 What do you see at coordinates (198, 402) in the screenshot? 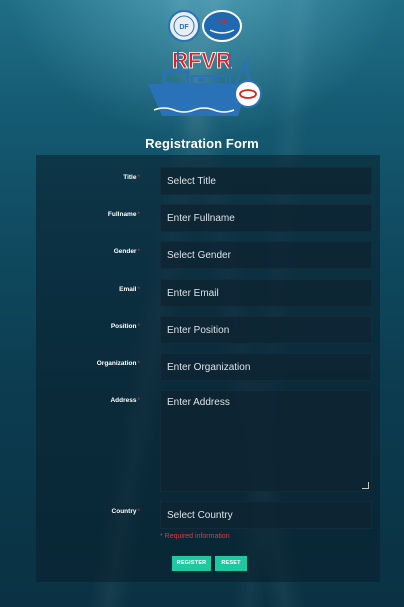
I see `address-placeholder: Enter Address` at bounding box center [198, 402].